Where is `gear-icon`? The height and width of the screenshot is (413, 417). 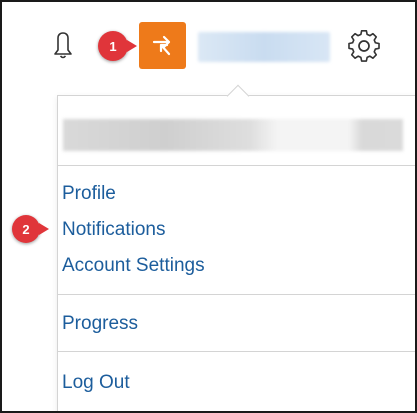
gear-icon is located at coordinates (364, 46).